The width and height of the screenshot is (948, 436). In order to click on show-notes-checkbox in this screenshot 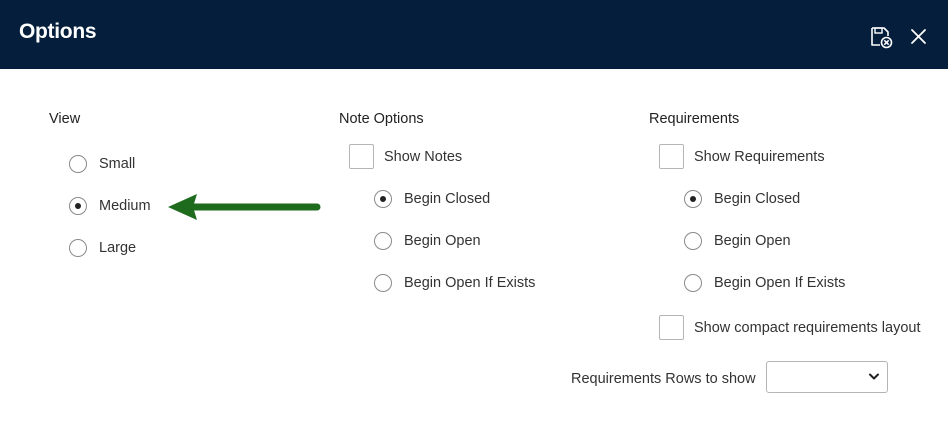, I will do `click(361, 156)`.